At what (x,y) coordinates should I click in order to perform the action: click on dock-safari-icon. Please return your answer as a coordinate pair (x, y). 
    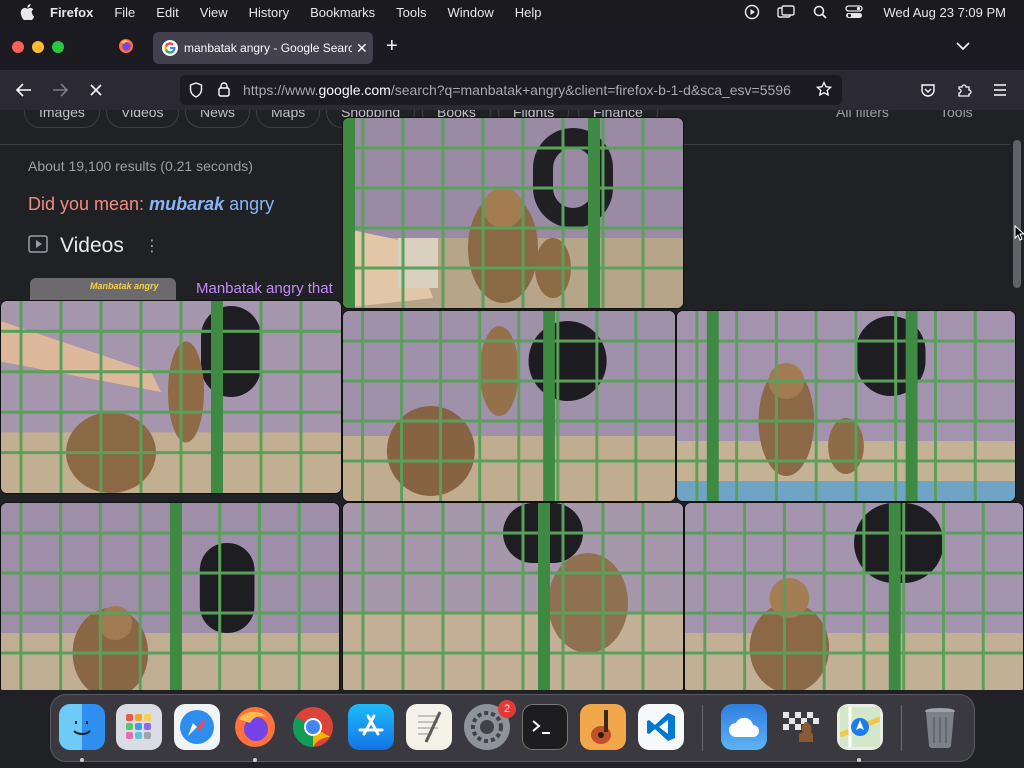
    Looking at the image, I should click on (197, 727).